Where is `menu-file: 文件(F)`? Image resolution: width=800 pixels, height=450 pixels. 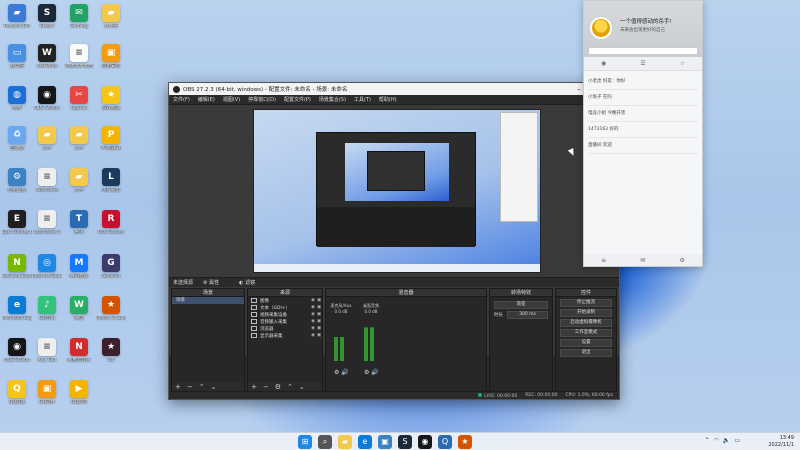
menu-file: 文件(F) is located at coordinates (181, 99).